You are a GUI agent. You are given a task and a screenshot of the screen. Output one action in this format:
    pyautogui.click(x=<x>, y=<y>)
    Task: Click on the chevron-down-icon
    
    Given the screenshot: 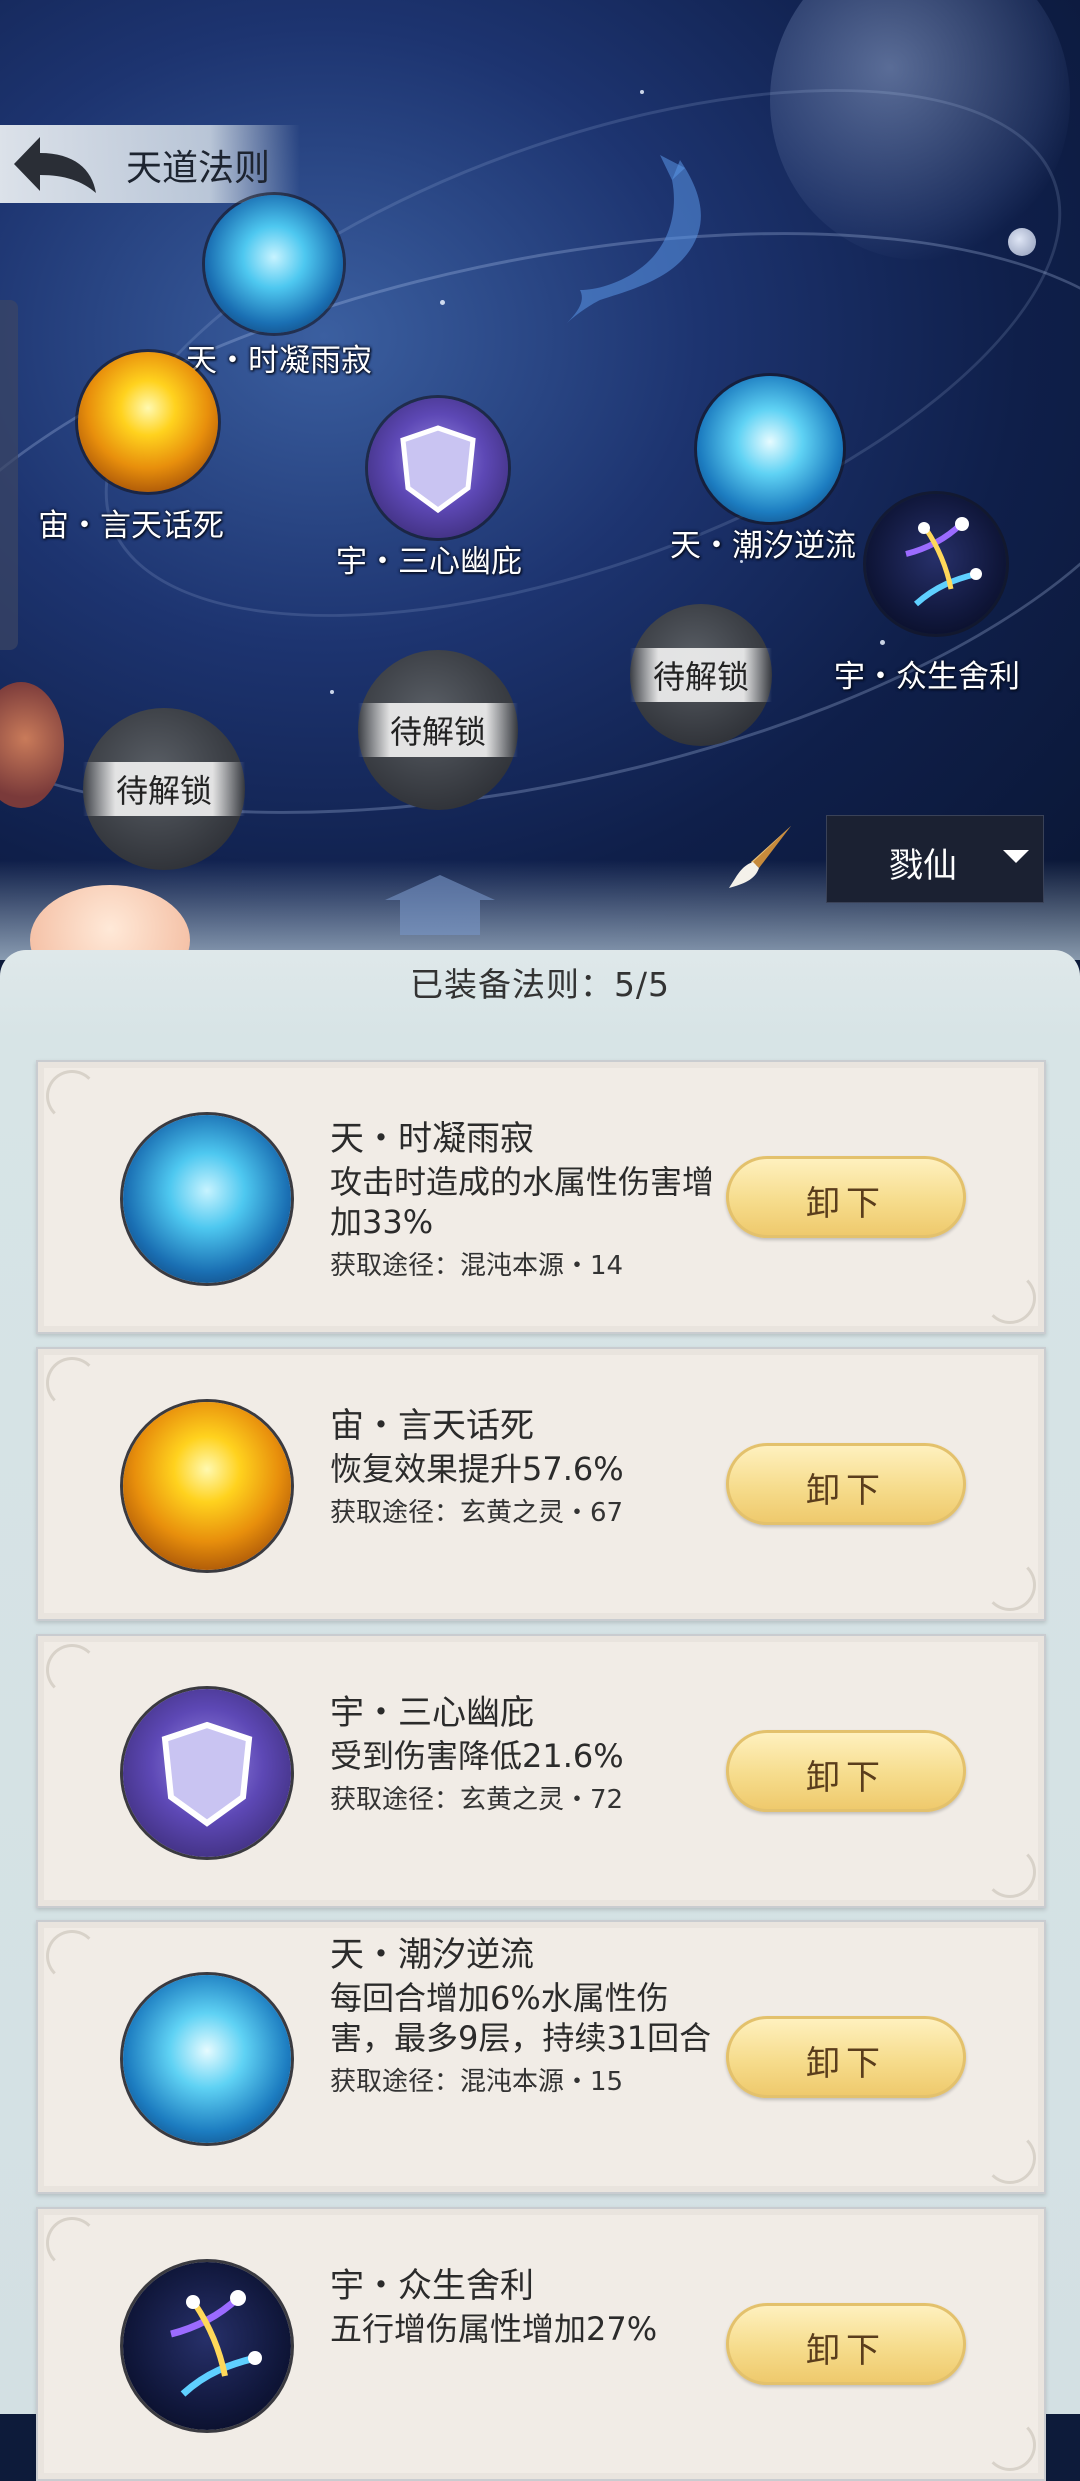 What is the action you would take?
    pyautogui.click(x=1016, y=856)
    